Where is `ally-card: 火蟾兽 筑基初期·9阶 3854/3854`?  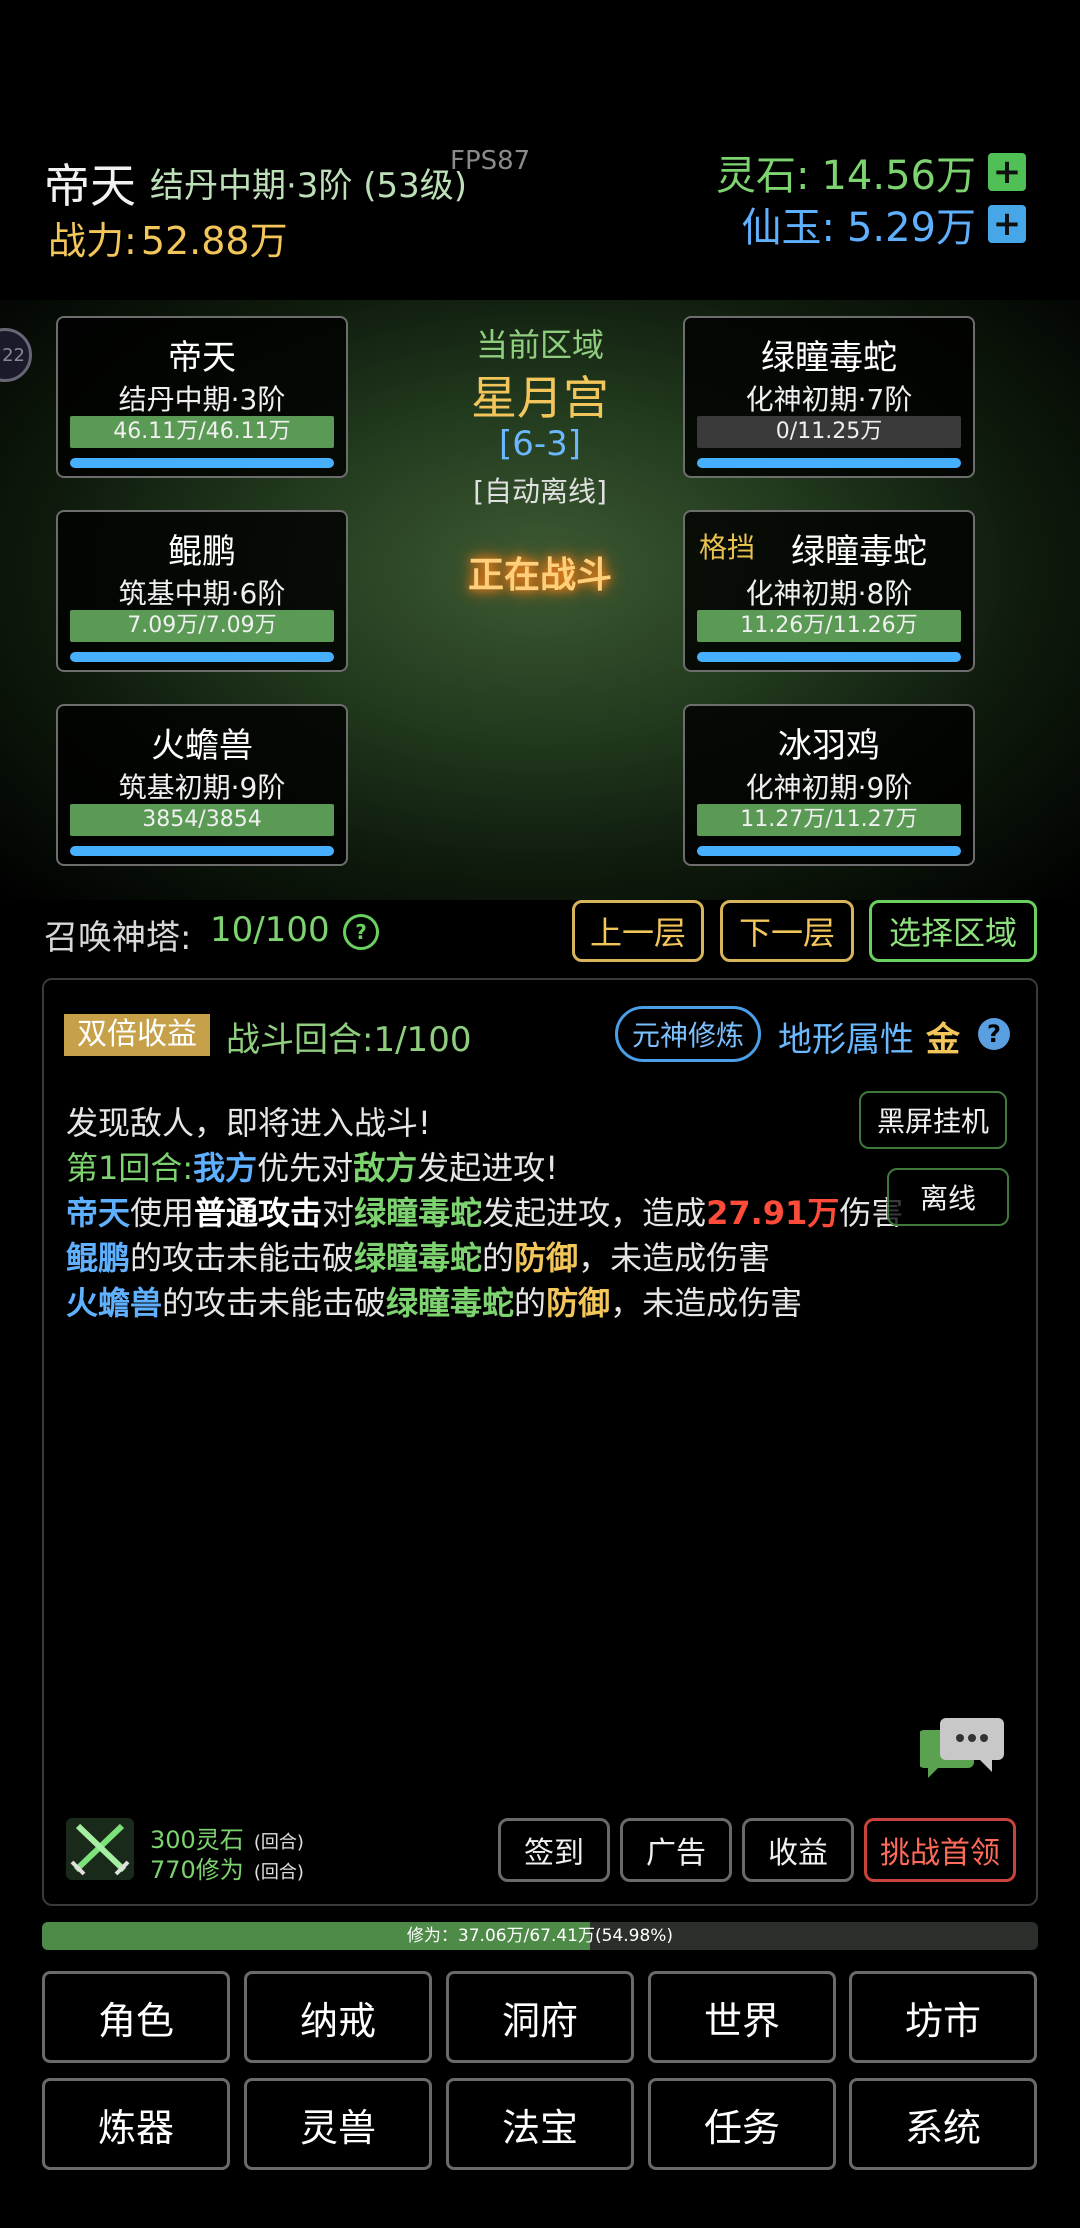
ally-card: 火蟾兽 筑基初期·9阶 3854/3854 is located at coordinates (202, 785).